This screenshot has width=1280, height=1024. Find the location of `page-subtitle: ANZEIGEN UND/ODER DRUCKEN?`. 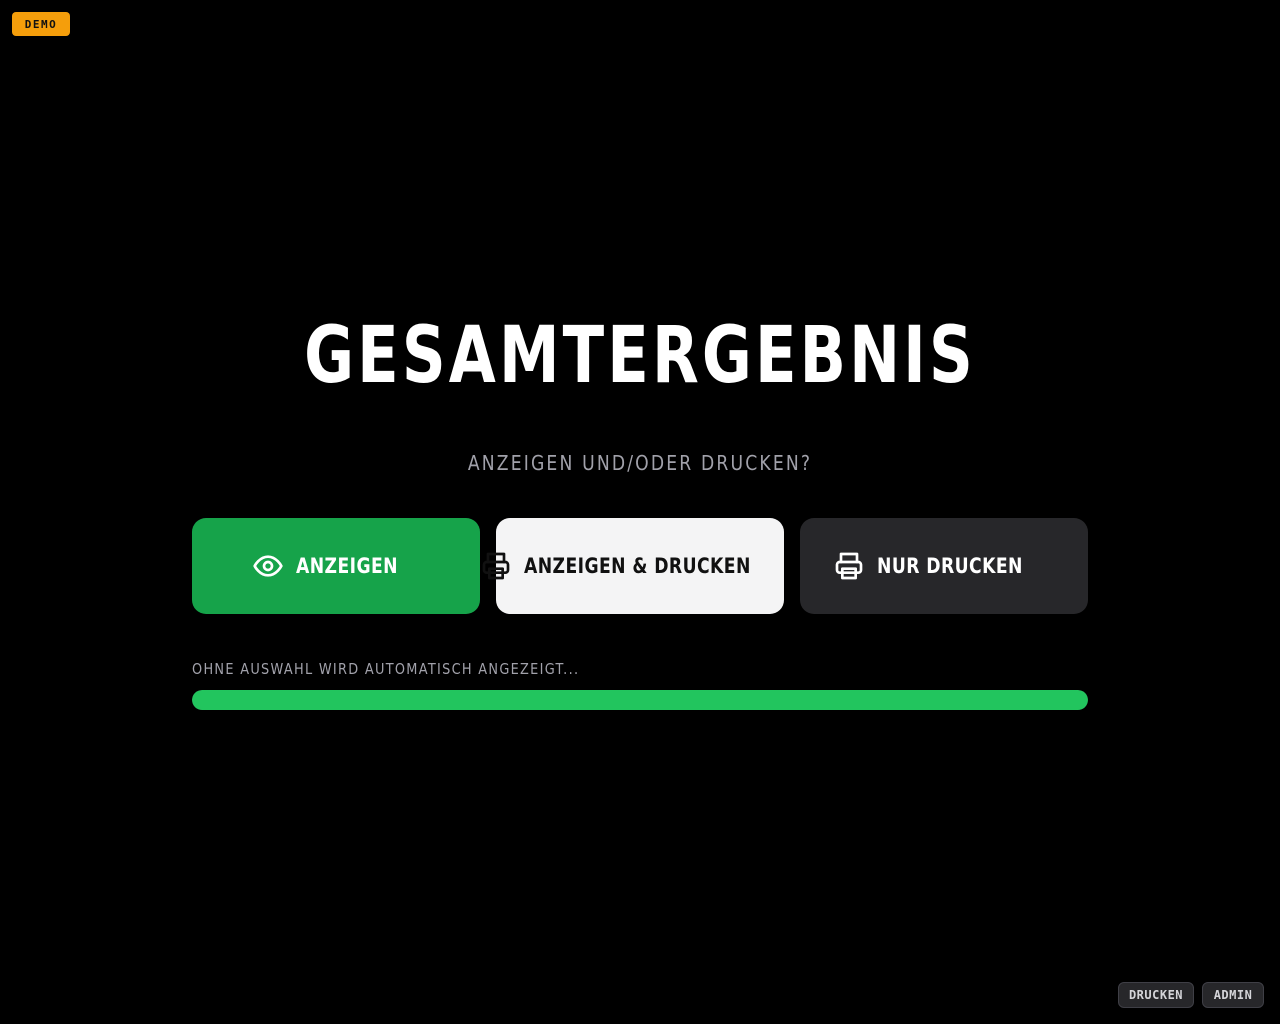

page-subtitle: ANZEIGEN UND/ODER DRUCKEN? is located at coordinates (640, 463).